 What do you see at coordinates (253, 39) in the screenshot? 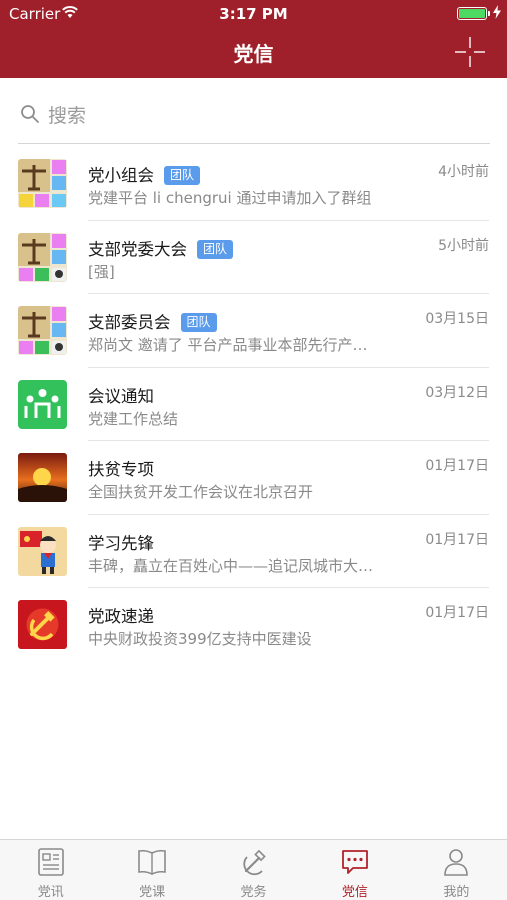
I see `header: Carrier 3:17 PM 党信` at bounding box center [253, 39].